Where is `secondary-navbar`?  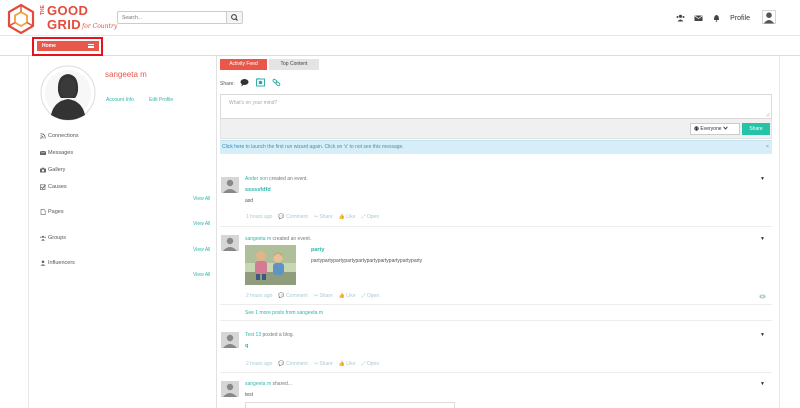 secondary-navbar is located at coordinates (400, 46).